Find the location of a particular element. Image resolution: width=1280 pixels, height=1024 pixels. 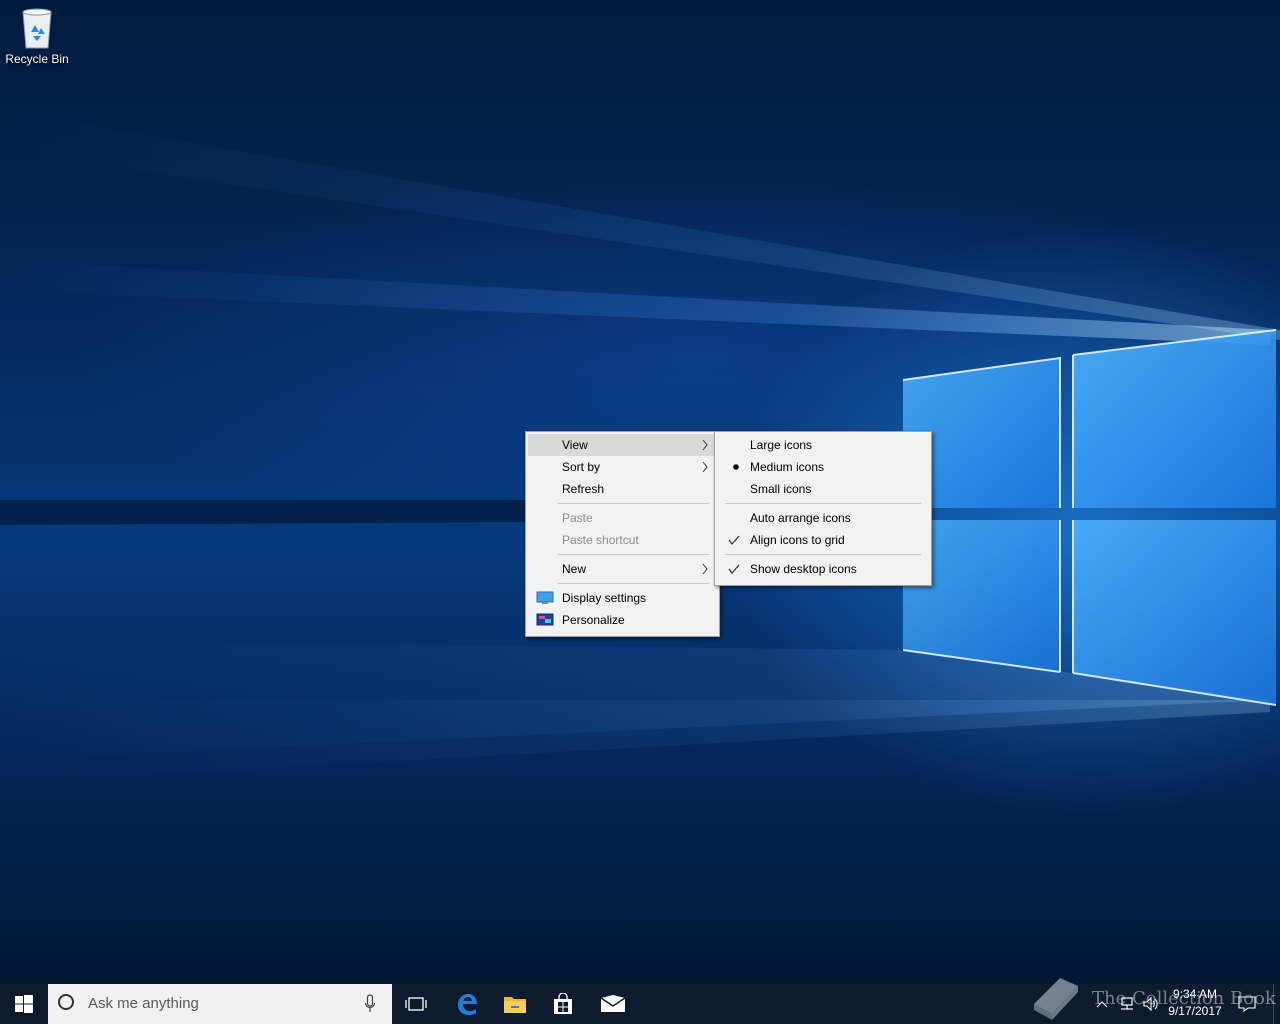

menu-item-label: Refresh is located at coordinates (583, 489).